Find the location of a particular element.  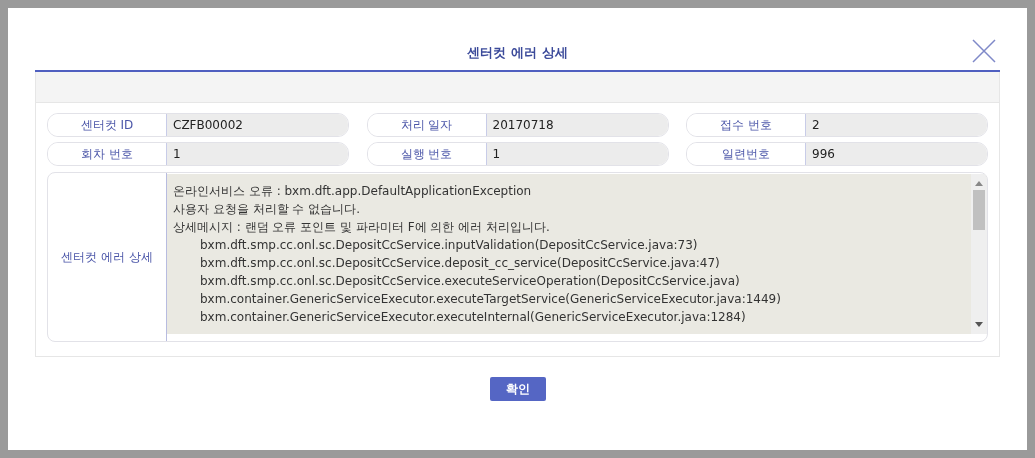

stack-trace-line: bxm.dft.smp.cc.onl.sc.DepositCcService.executeServiceOperation(DepositCcService.java) is located at coordinates (470, 281).